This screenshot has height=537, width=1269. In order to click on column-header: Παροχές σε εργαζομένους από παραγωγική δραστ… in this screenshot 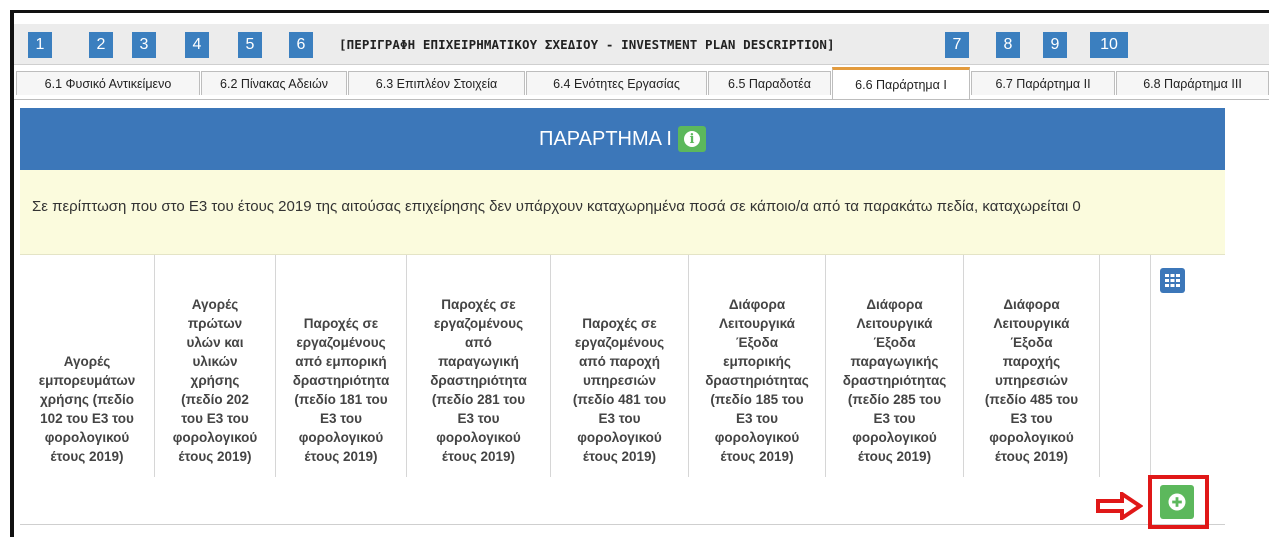, I will do `click(479, 366)`.